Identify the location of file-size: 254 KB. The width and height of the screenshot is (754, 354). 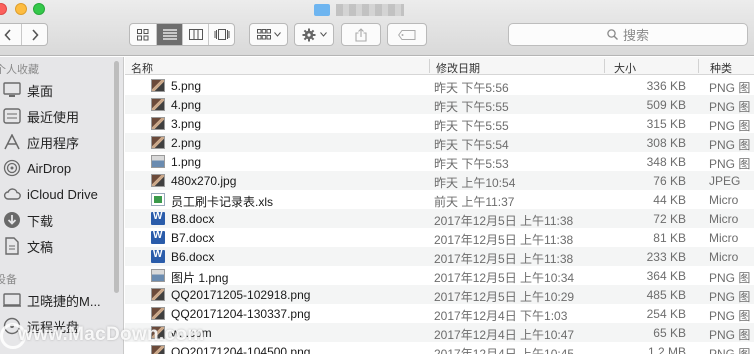
(666, 314).